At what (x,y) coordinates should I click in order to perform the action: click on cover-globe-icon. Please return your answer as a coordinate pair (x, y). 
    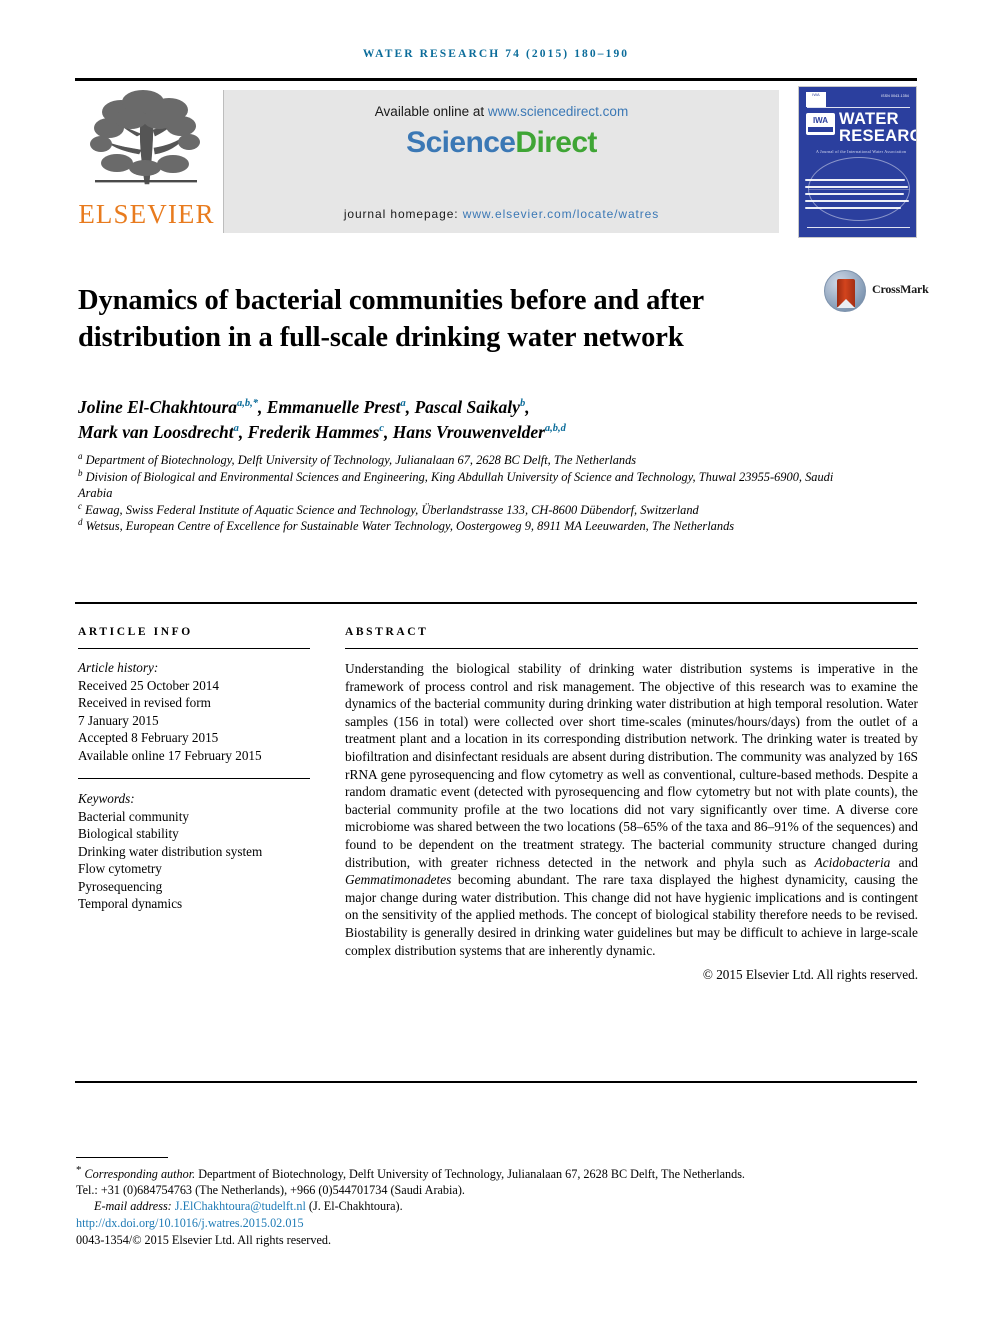
    Looking at the image, I should click on (859, 189).